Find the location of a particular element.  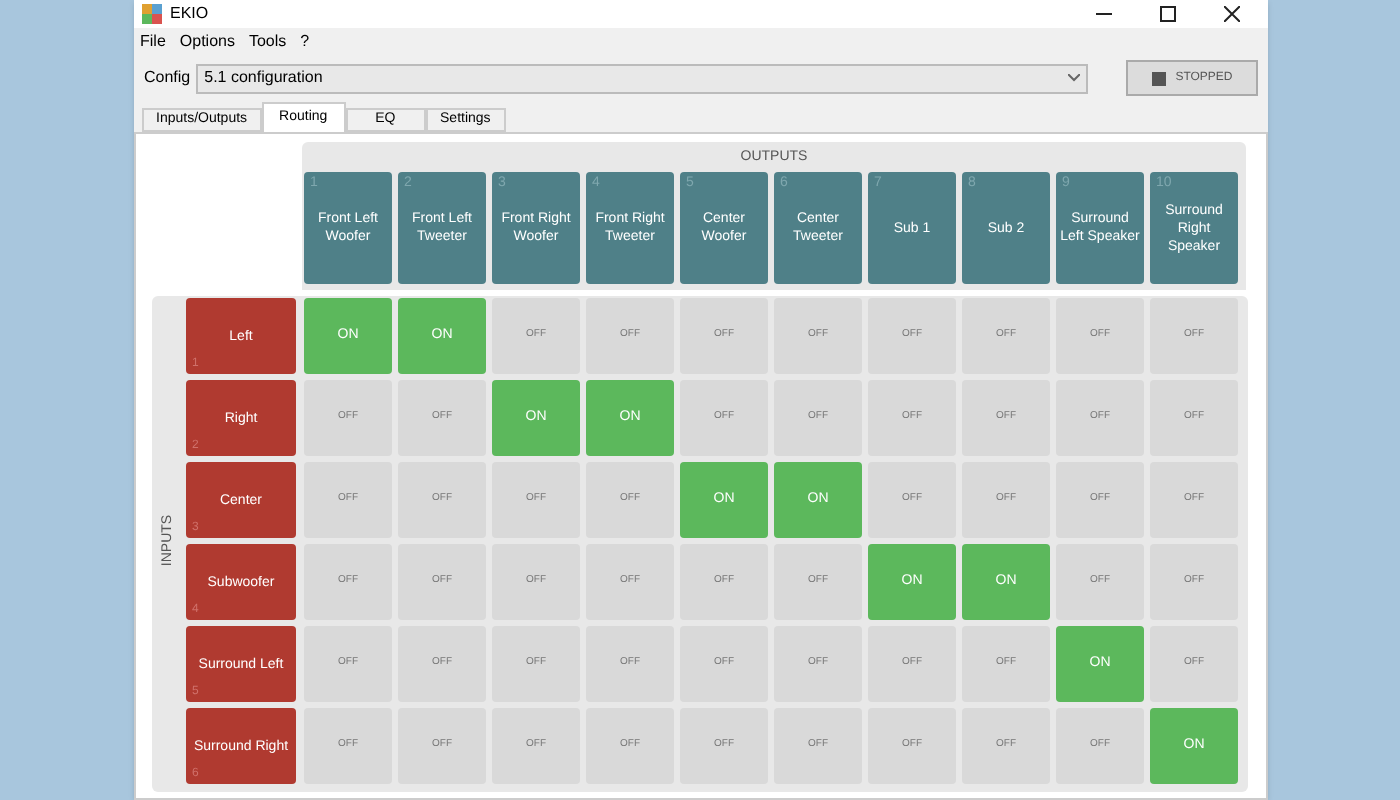

stop-icon is located at coordinates (1158, 78).